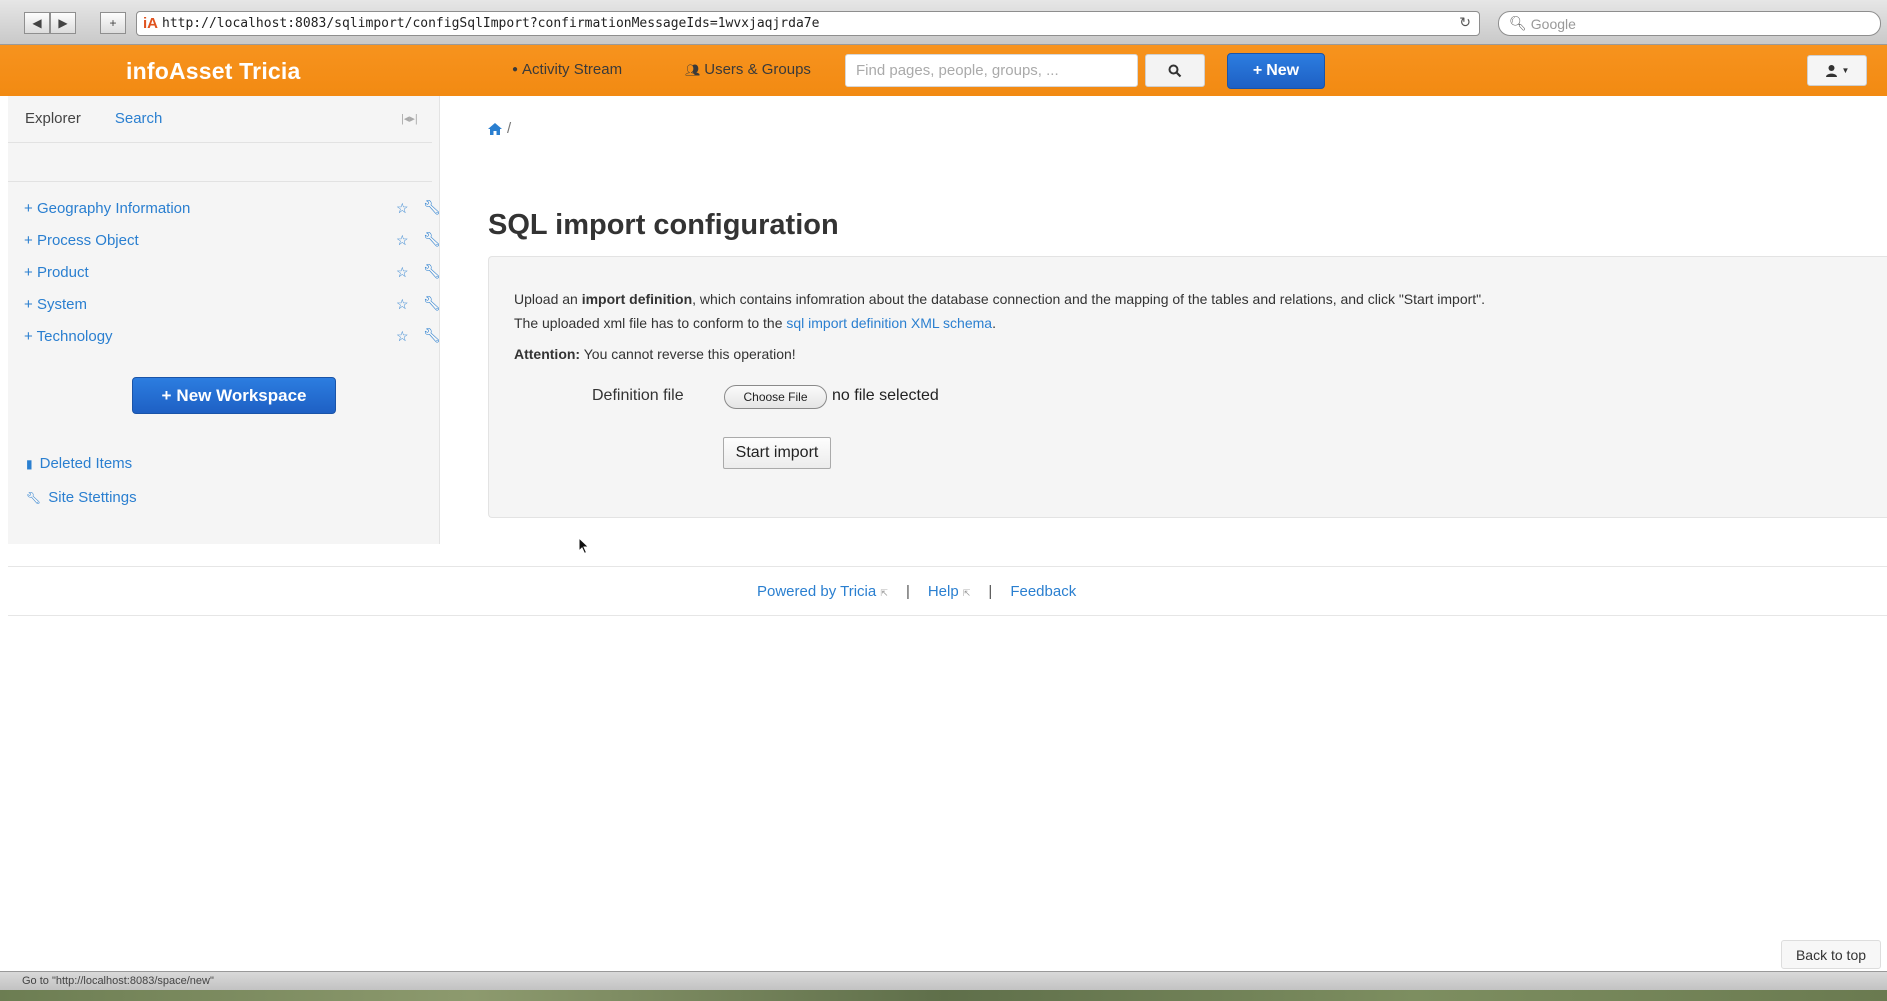  Describe the element at coordinates (994, 323) in the screenshot. I see `schema-text-part: .` at that location.